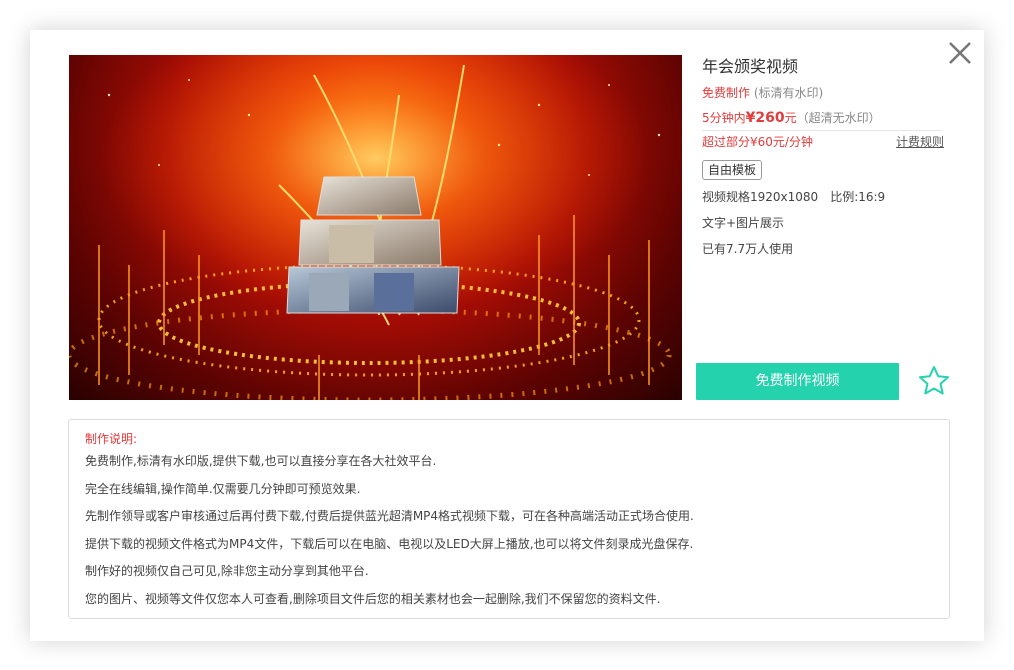 The width and height of the screenshot is (1014, 670). Describe the element at coordinates (743, 223) in the screenshot. I see `content-type: 文字+图片展示` at that location.